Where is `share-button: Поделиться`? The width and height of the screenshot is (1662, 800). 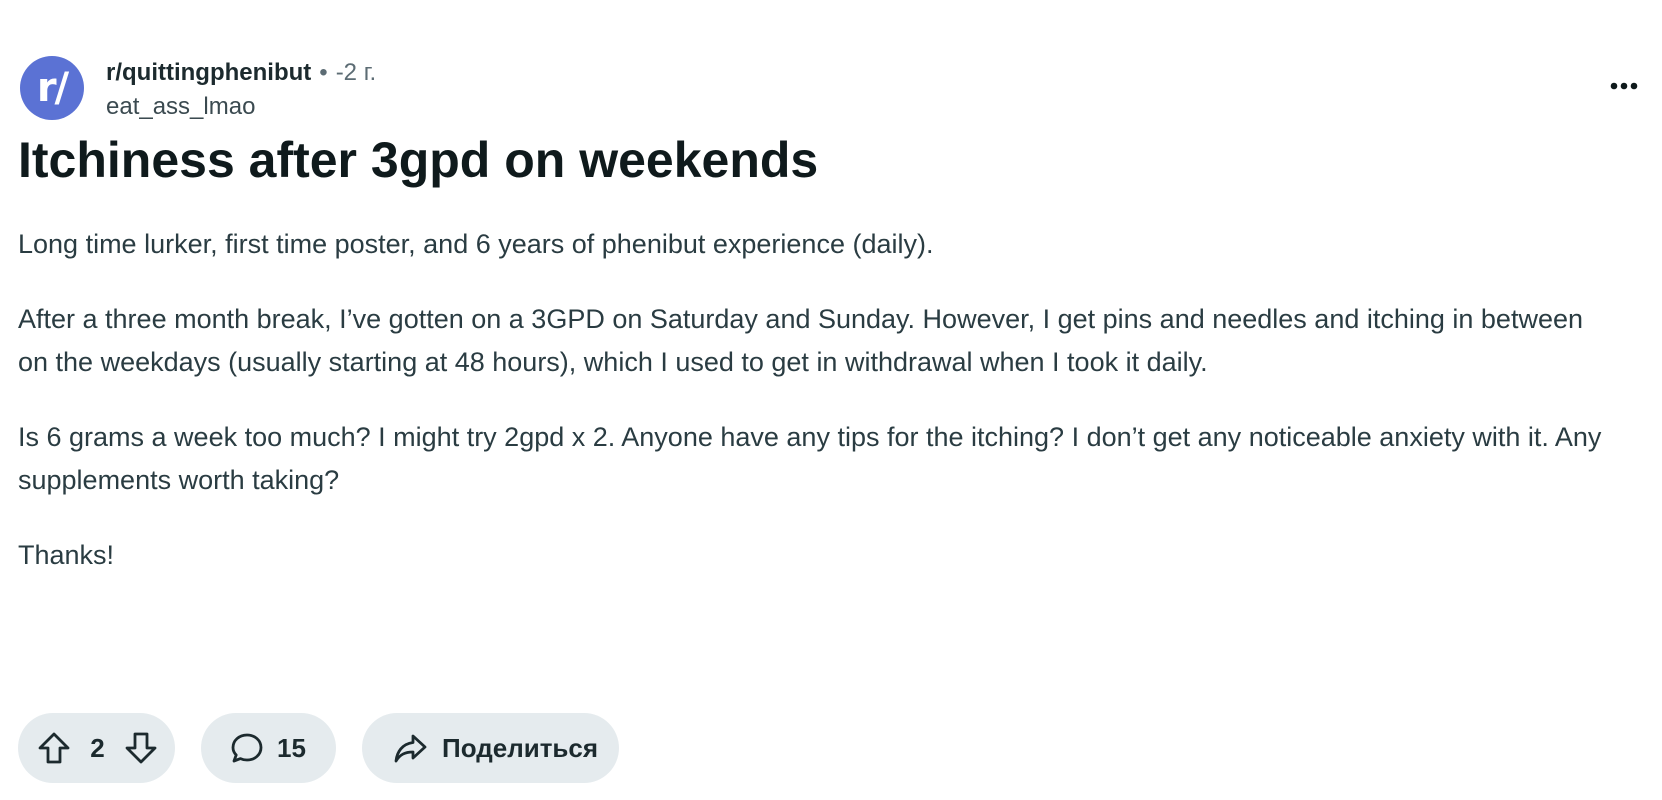
share-button: Поделиться is located at coordinates (490, 748).